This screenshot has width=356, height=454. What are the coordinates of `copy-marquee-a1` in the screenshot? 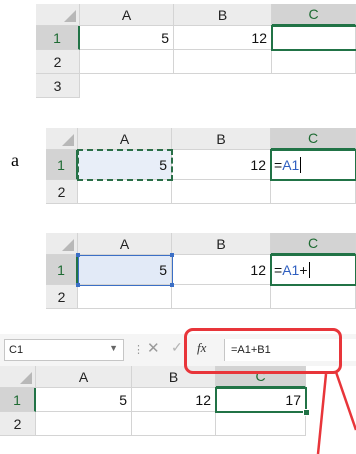 It's located at (125, 165).